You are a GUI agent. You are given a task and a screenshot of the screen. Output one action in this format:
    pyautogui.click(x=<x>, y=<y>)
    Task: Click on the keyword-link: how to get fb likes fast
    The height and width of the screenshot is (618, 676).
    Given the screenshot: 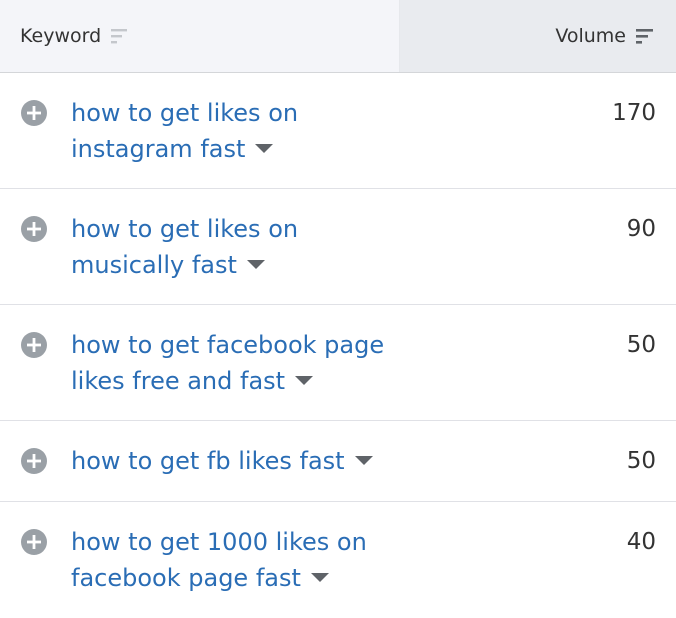 What is the action you would take?
    pyautogui.click(x=208, y=461)
    